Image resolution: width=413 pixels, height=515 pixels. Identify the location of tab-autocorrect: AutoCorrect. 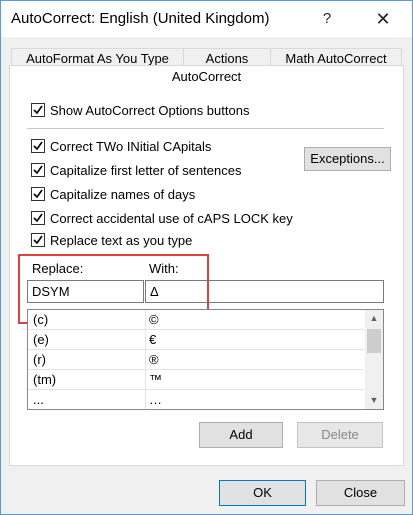
(206, 76).